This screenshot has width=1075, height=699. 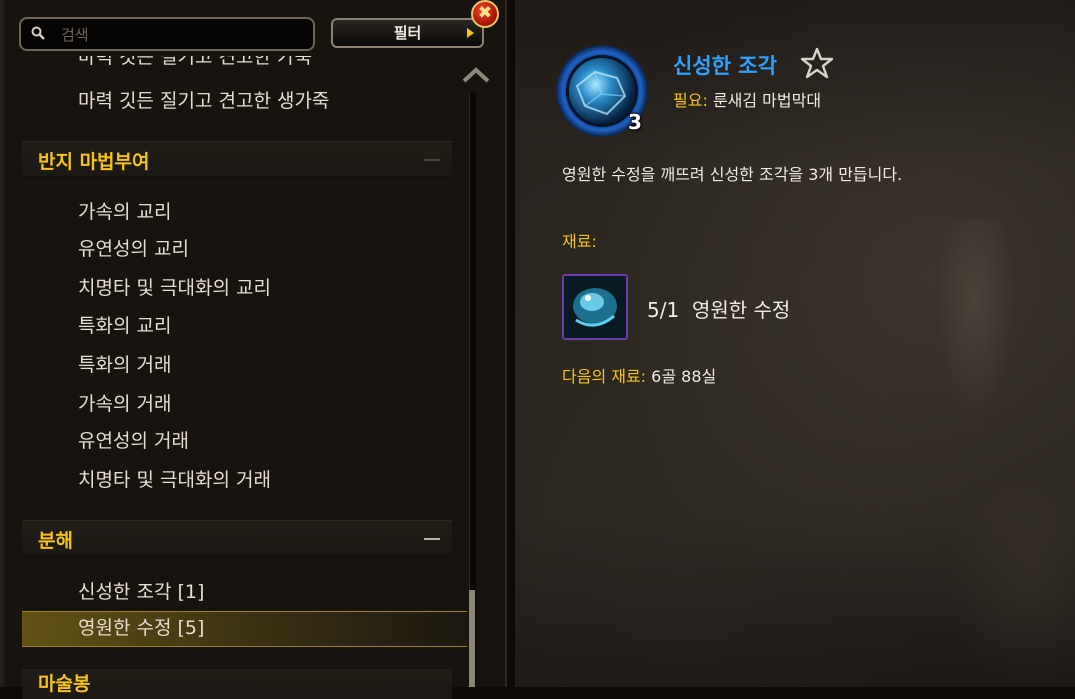 I want to click on reagent-name: 영원한 수정, so click(x=741, y=310).